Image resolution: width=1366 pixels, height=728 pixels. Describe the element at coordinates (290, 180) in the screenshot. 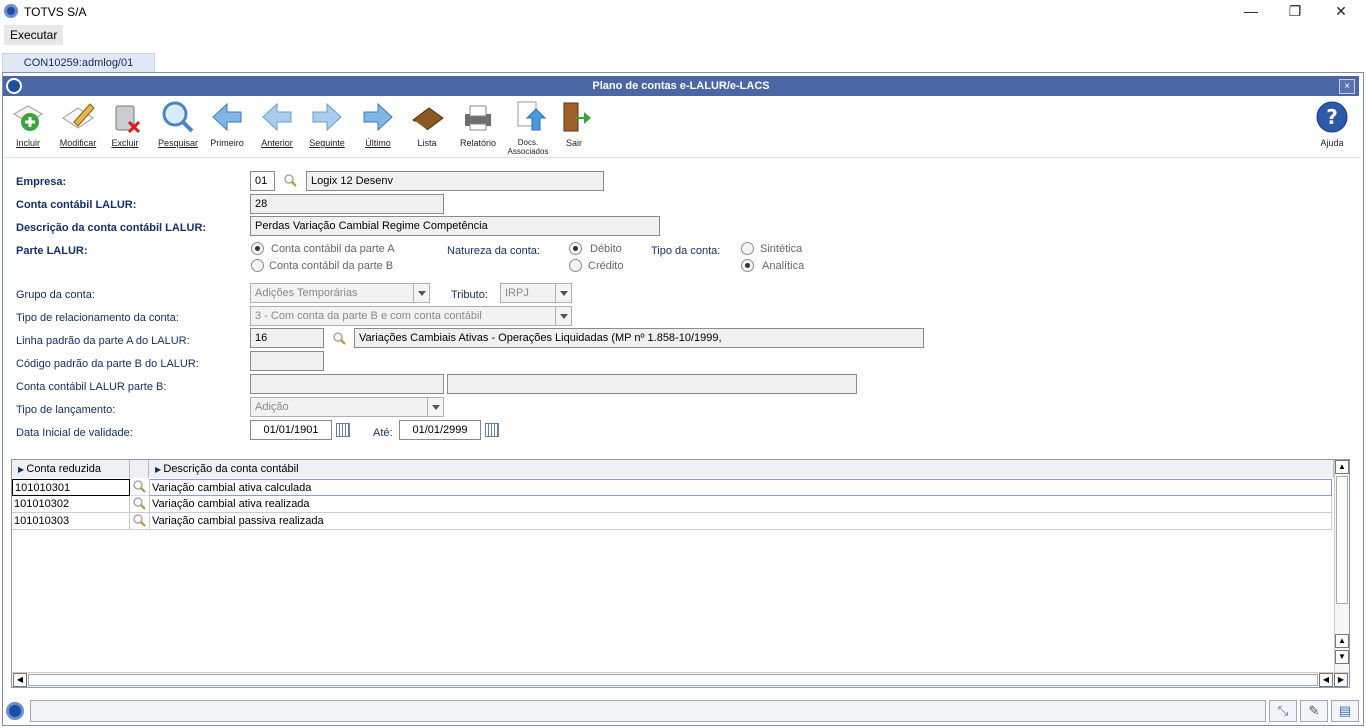

I see `empresa-search-icon` at that location.